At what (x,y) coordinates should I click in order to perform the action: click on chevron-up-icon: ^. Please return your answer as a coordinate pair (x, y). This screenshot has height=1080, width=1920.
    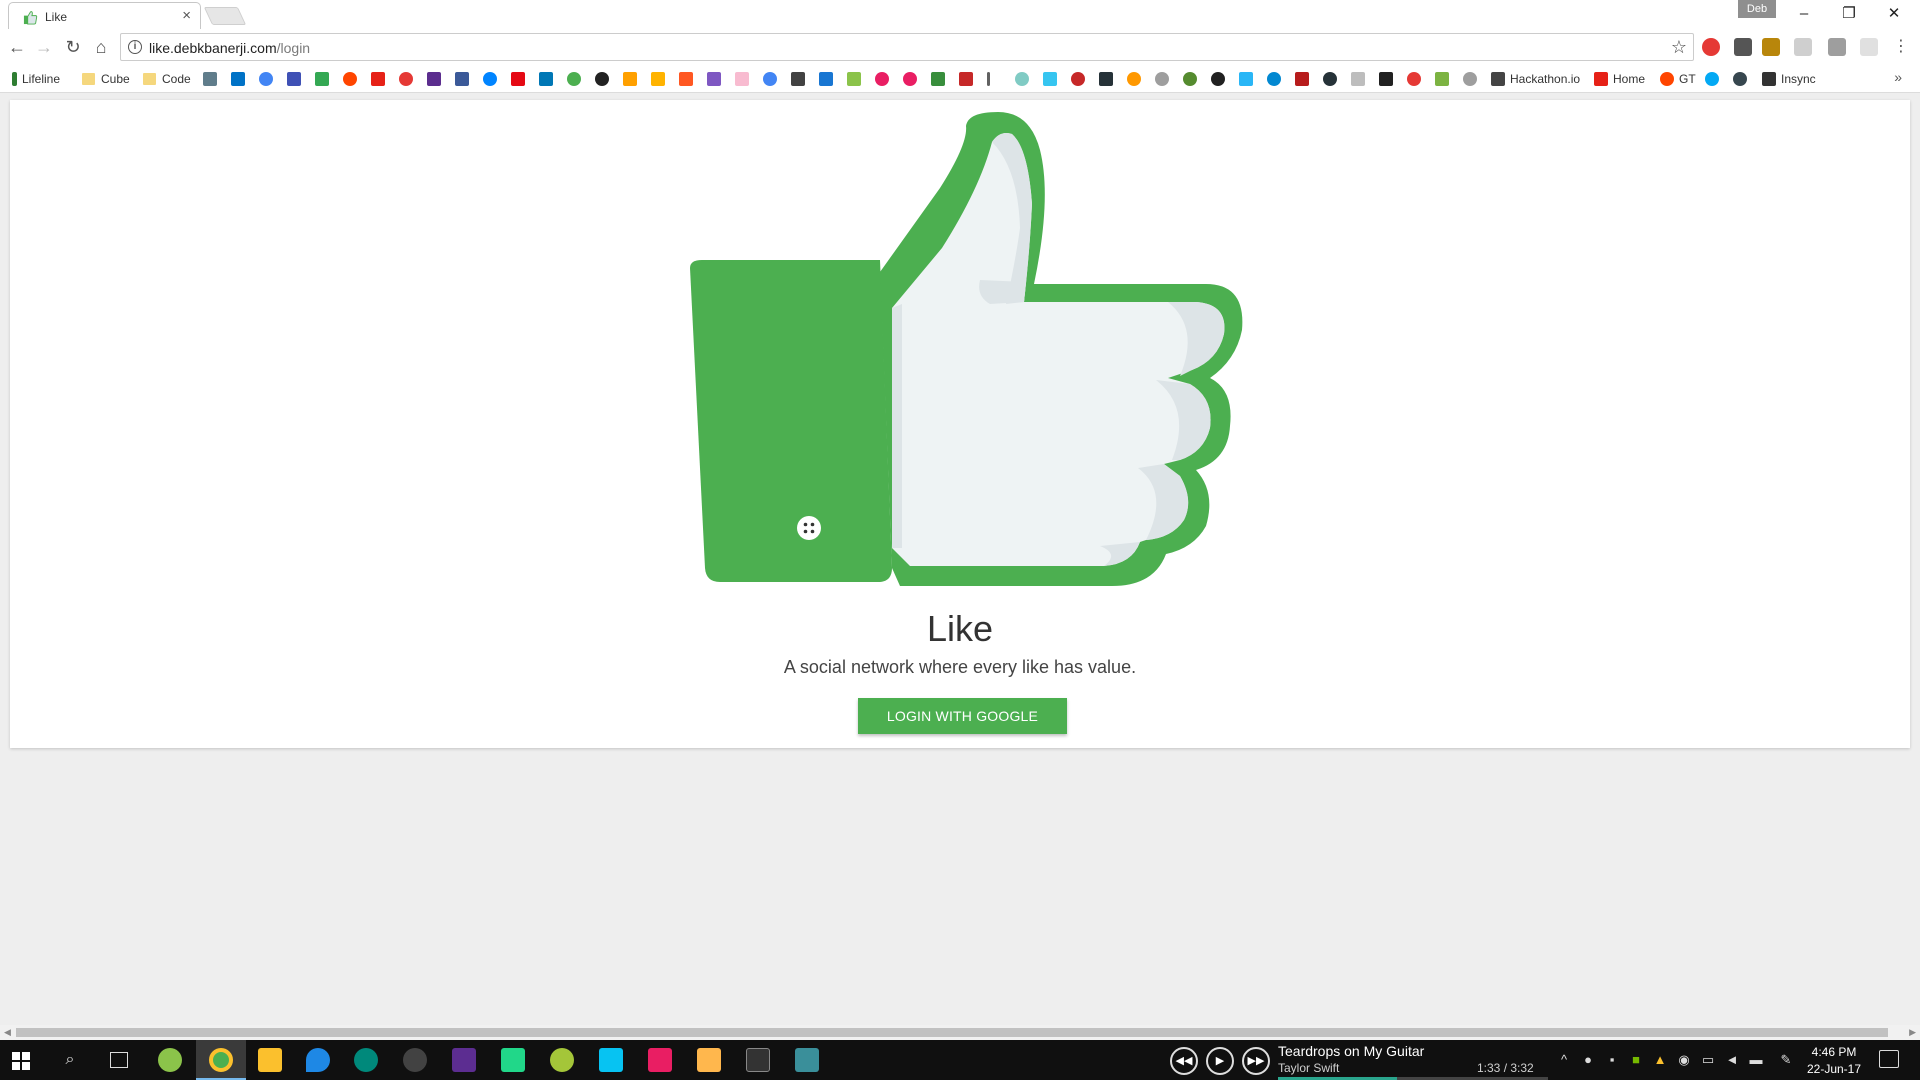
    Looking at the image, I should click on (1564, 1060).